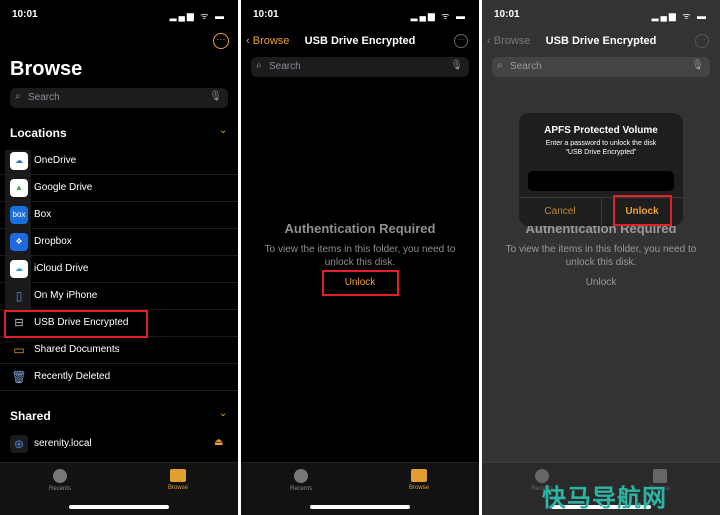 The width and height of the screenshot is (720, 515). What do you see at coordinates (119, 161) in the screenshot?
I see `location-onedrive: ☁ OneDrive` at bounding box center [119, 161].